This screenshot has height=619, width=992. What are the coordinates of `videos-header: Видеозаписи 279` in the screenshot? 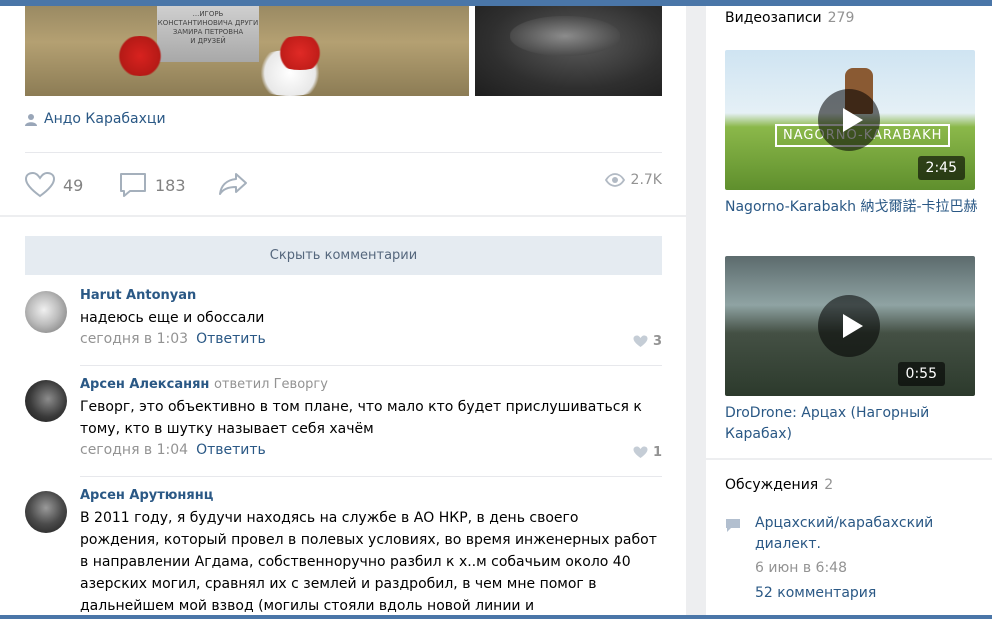 It's located at (789, 18).